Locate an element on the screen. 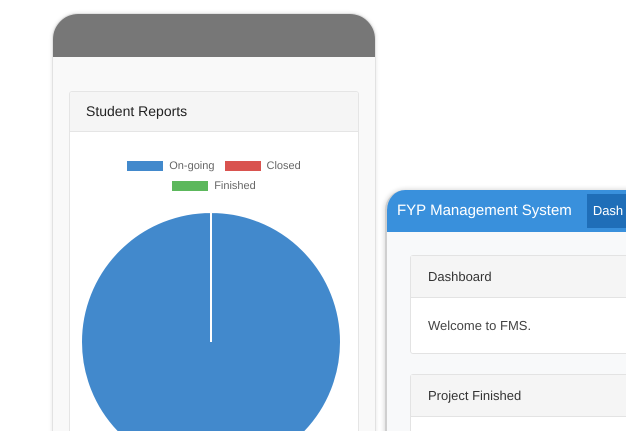 This screenshot has height=431, width=626. card-title: Dashboard is located at coordinates (460, 277).